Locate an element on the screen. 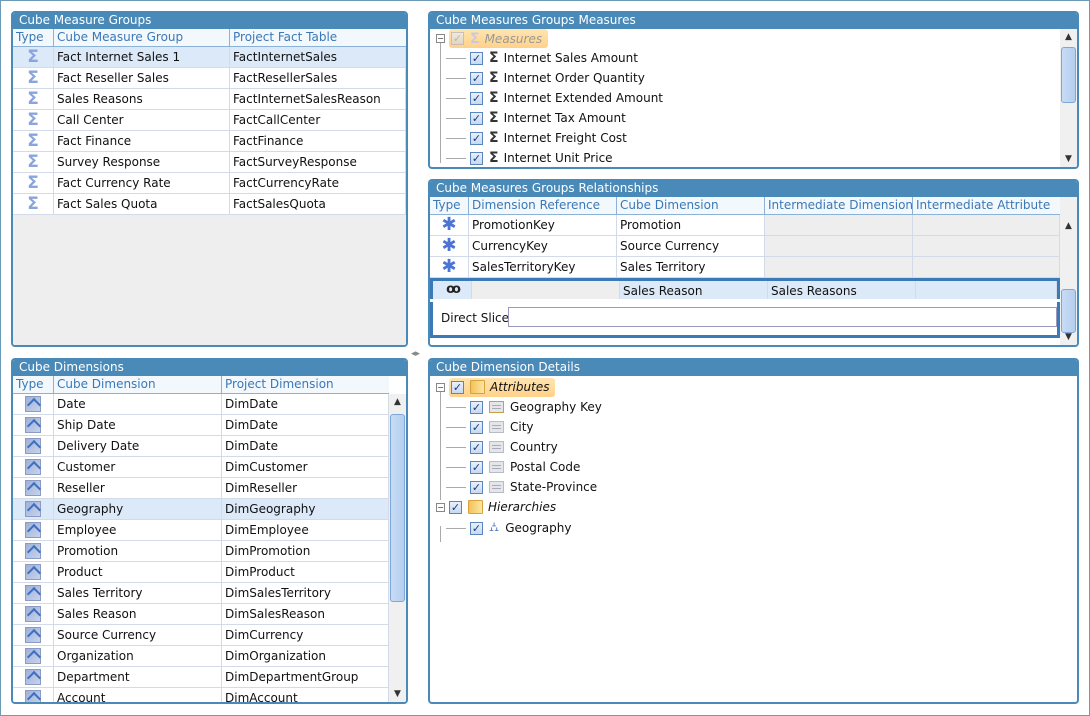  table-row: Source Currency DimCurrency is located at coordinates (201, 635).